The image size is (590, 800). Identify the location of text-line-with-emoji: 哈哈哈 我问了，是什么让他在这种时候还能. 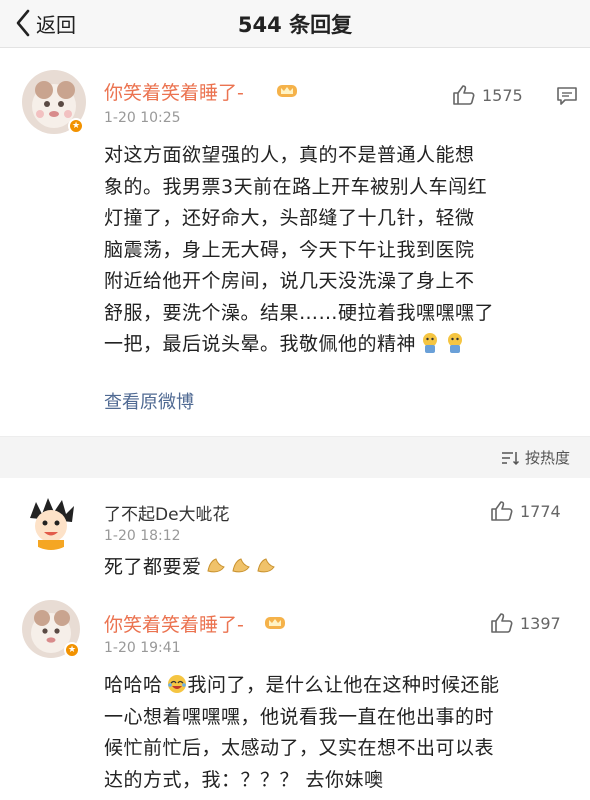
(339, 686).